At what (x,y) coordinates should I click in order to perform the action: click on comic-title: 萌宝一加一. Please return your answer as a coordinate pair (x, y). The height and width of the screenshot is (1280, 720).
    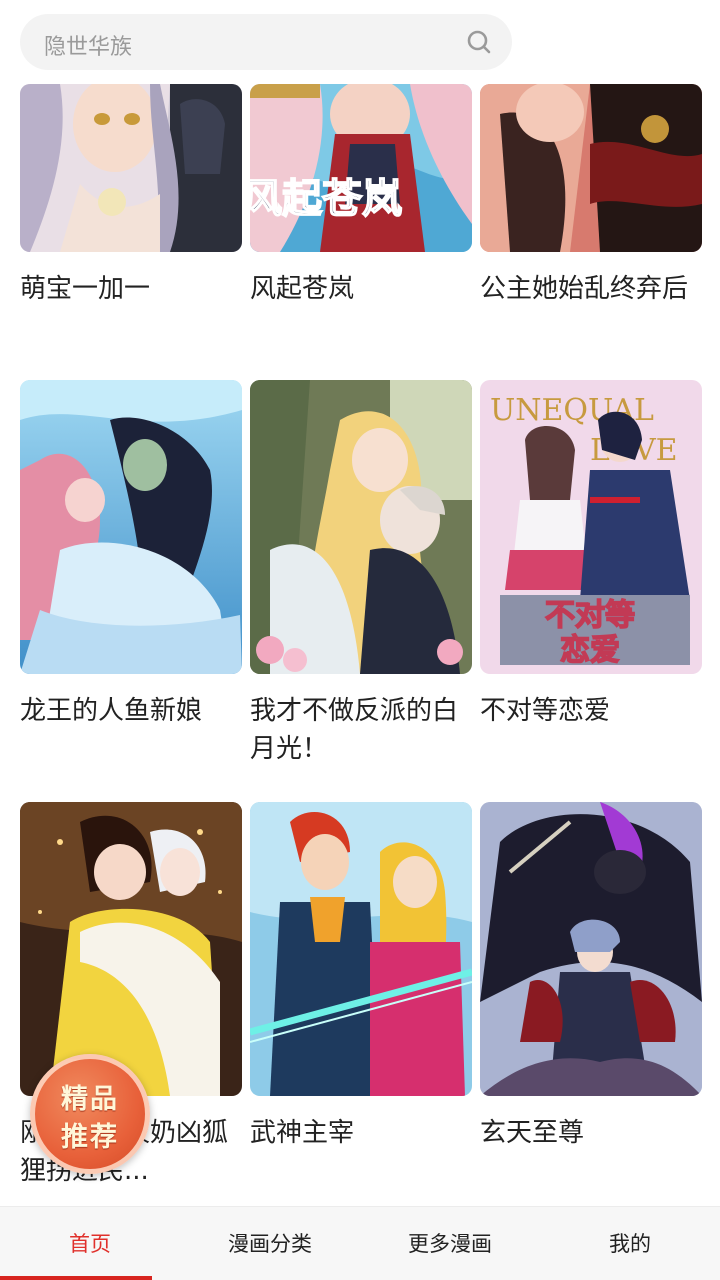
    Looking at the image, I should click on (131, 289).